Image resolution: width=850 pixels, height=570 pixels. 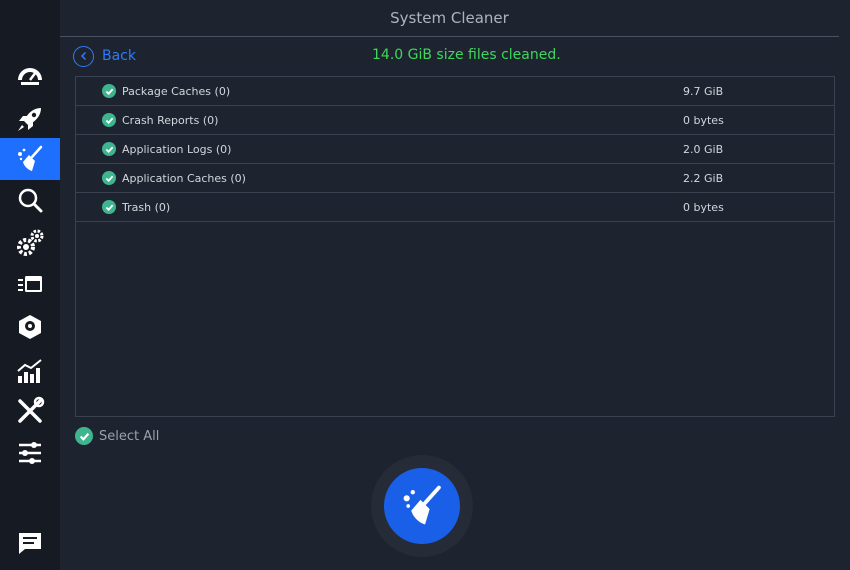 I want to click on sidebar-item-dashboard, so click(x=30, y=75).